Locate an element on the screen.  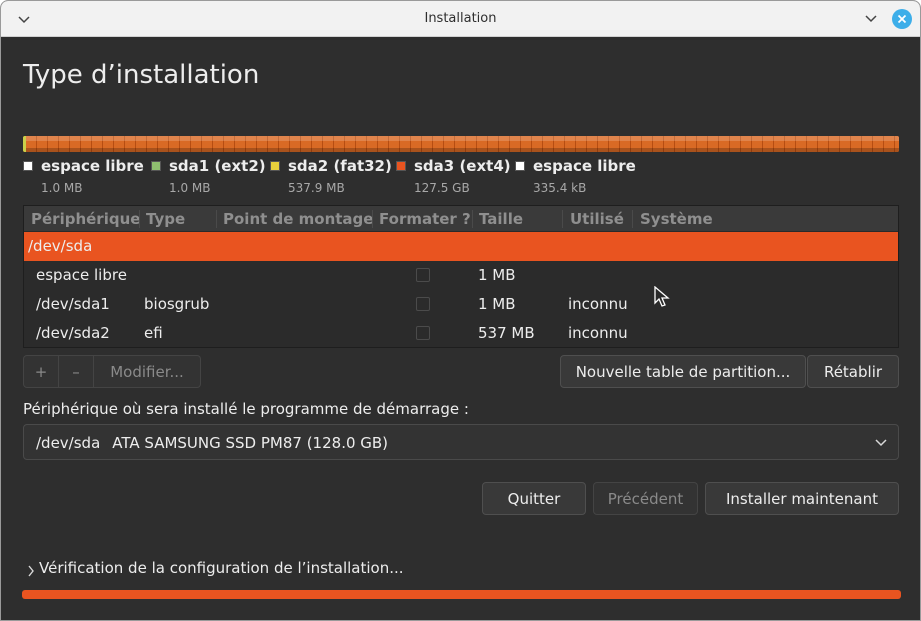
table-row: espace libre 1 MB is located at coordinates (461, 275).